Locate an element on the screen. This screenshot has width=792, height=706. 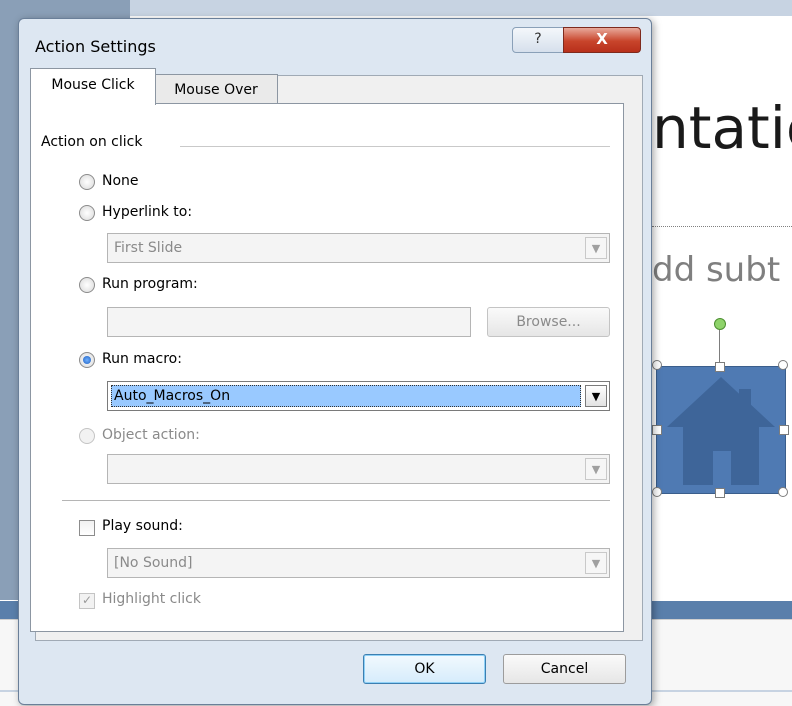
hyperlink-radio is located at coordinates (87, 213).